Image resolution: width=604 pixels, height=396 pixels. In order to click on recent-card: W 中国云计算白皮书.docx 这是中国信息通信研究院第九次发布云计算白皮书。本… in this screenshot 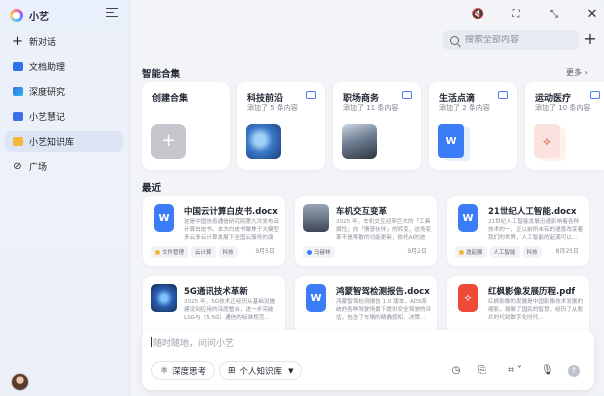, I will do `click(214, 231)`.